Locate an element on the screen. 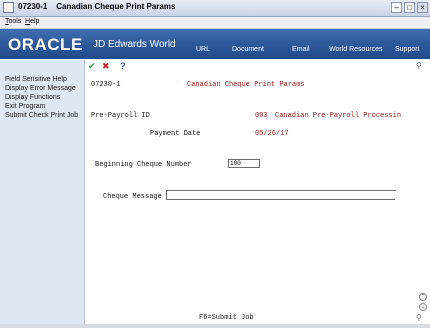  oracle-logo: ORACLE is located at coordinates (45, 44).